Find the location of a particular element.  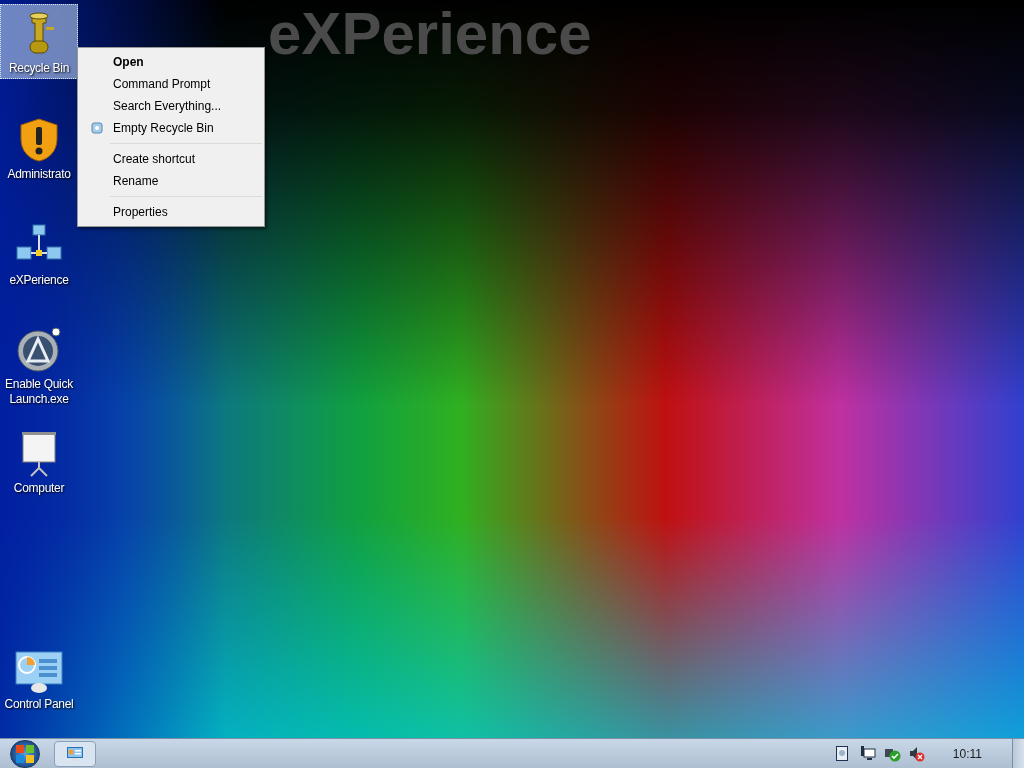

taskbar-button is located at coordinates (75, 753).